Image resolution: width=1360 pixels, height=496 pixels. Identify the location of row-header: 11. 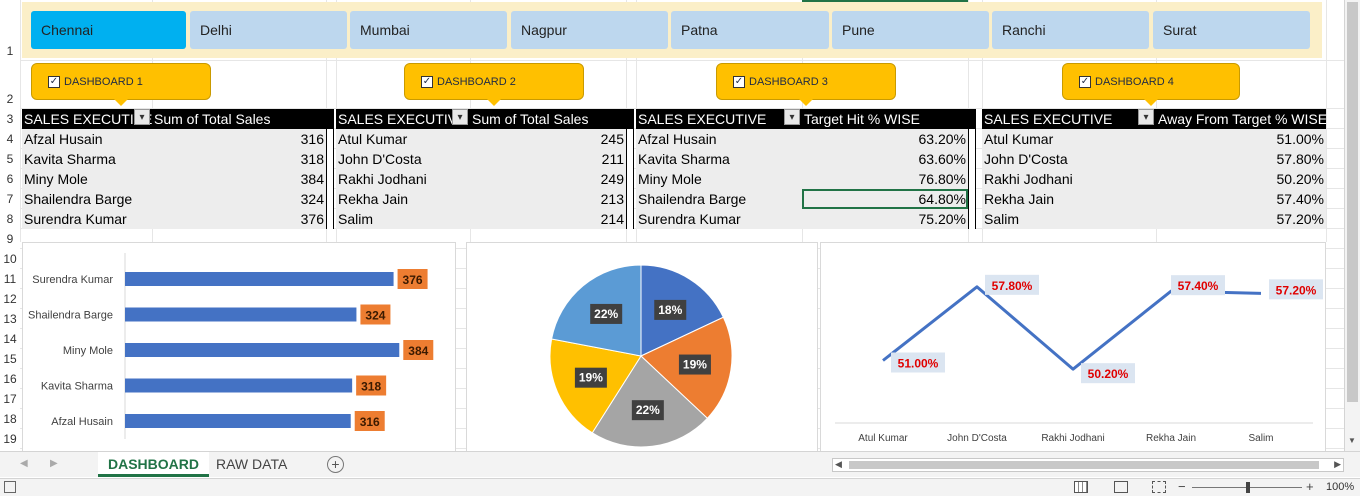
(10, 280).